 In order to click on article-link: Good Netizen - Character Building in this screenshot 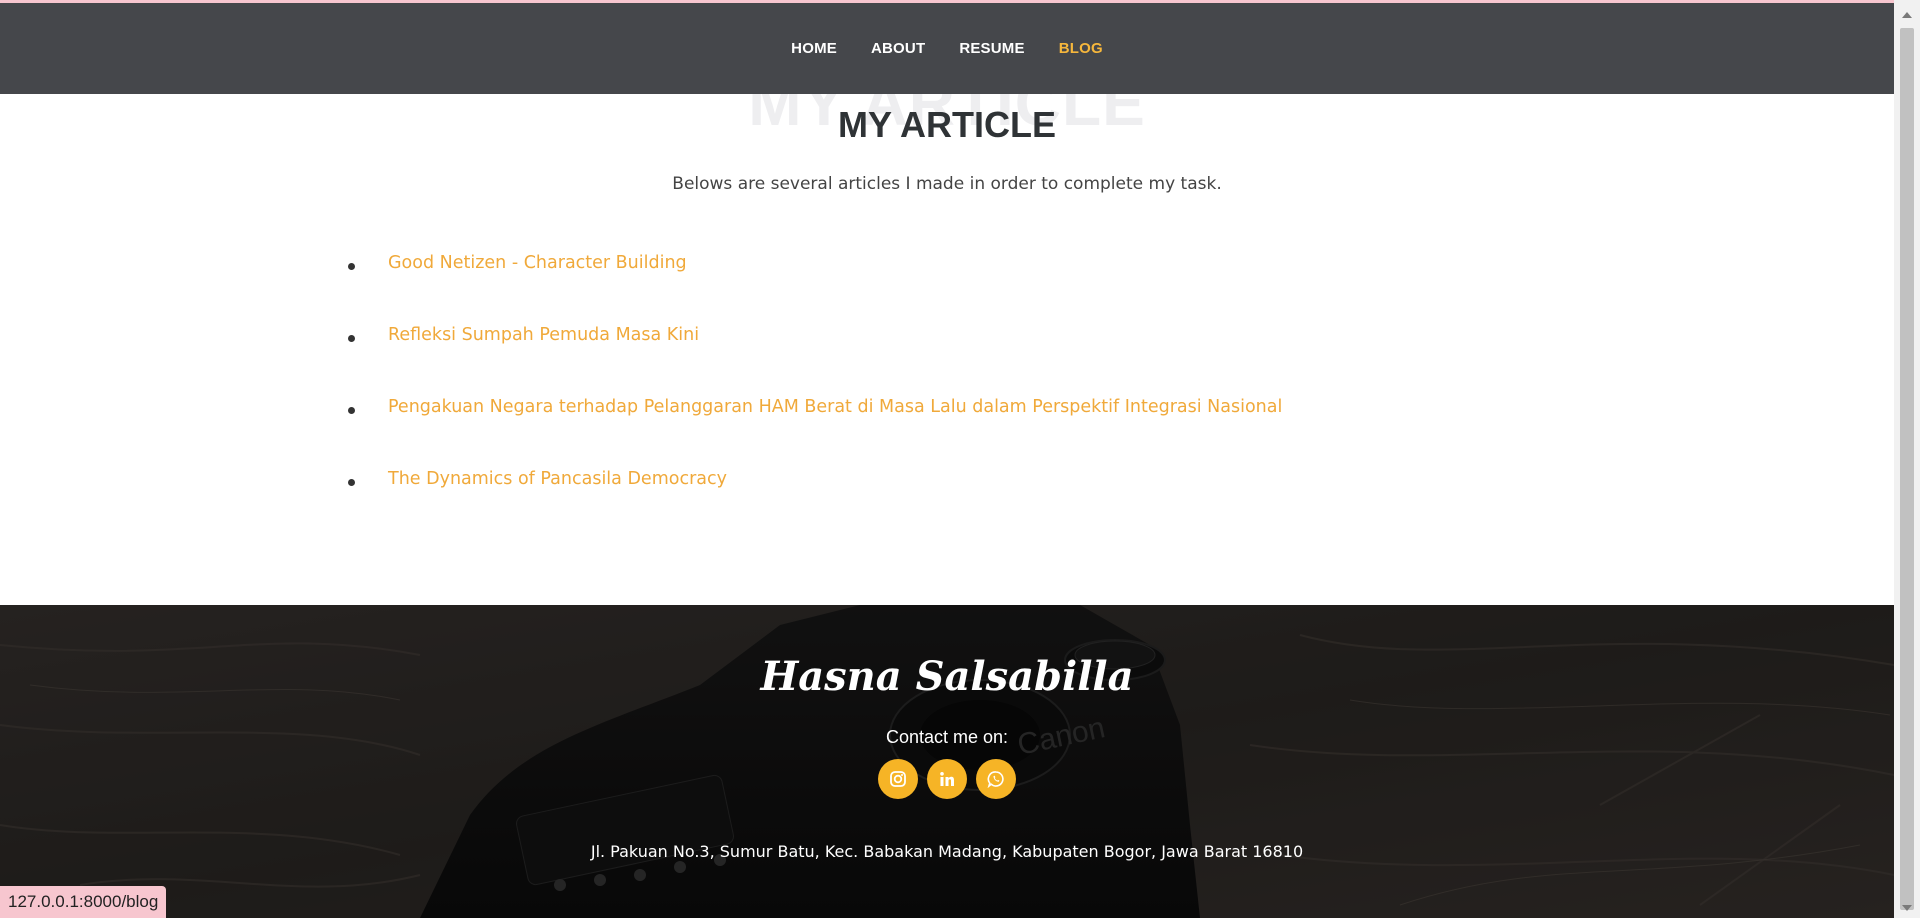, I will do `click(537, 263)`.